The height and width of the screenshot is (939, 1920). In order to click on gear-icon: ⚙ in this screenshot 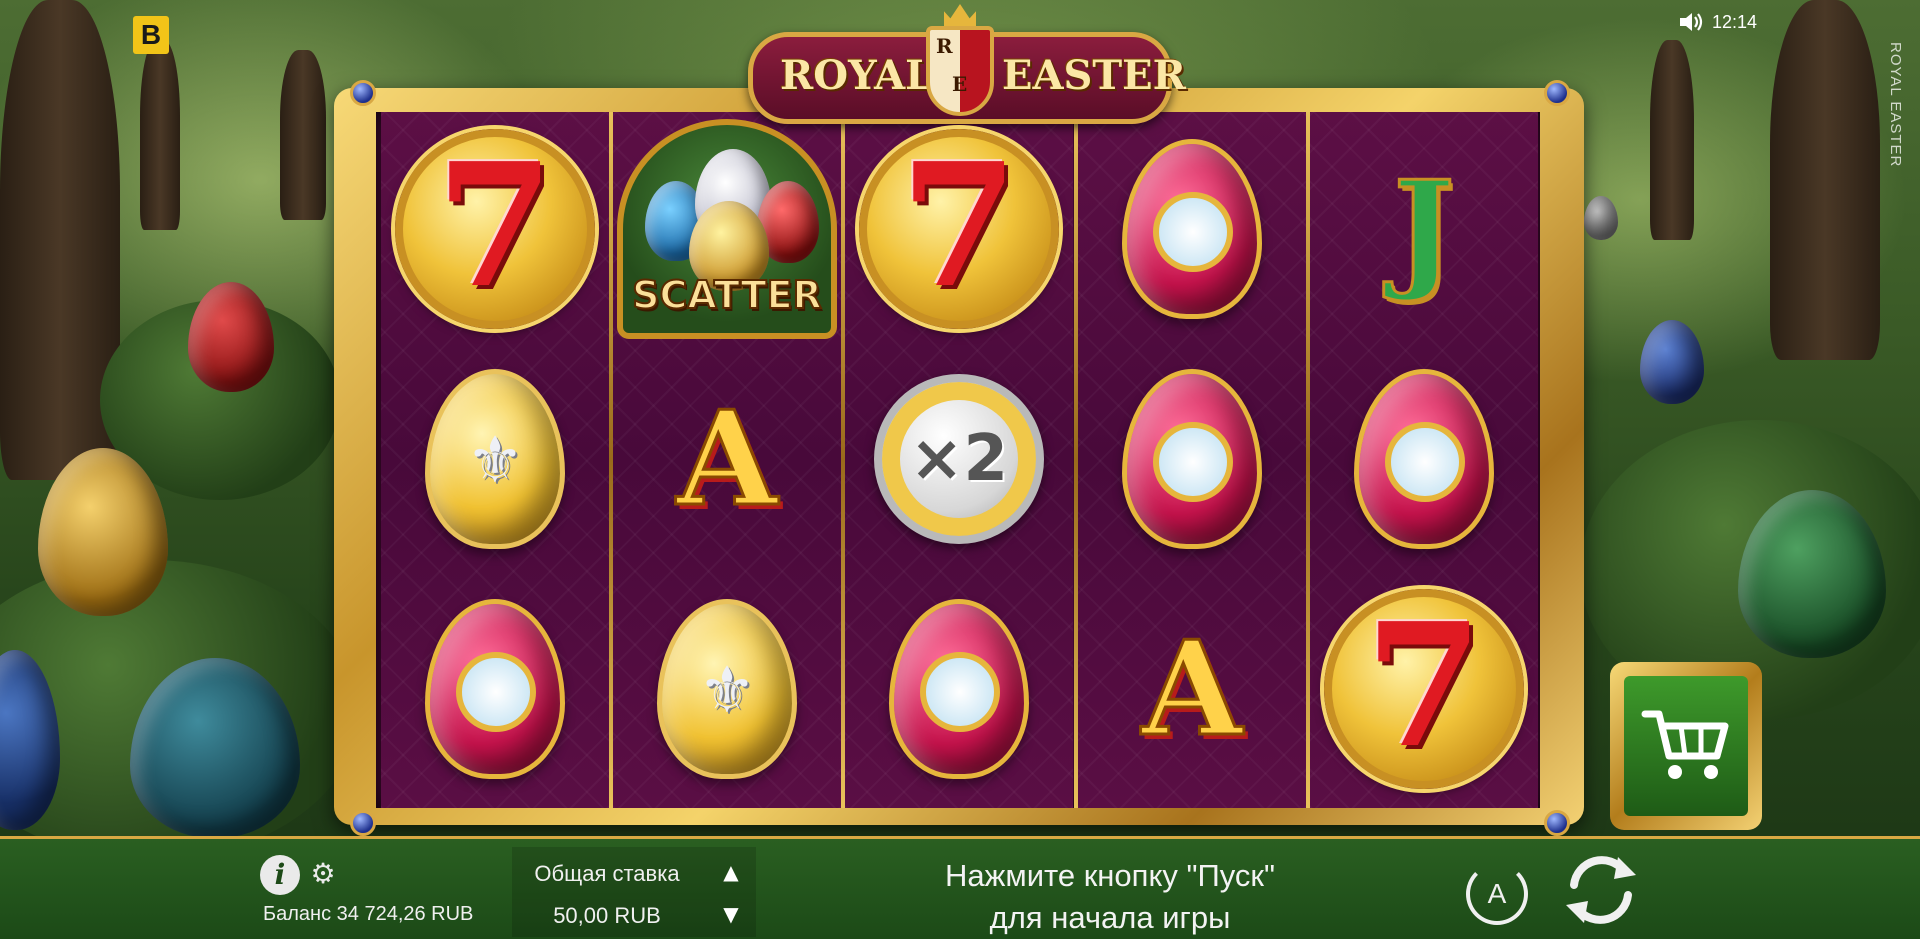, I will do `click(323, 873)`.